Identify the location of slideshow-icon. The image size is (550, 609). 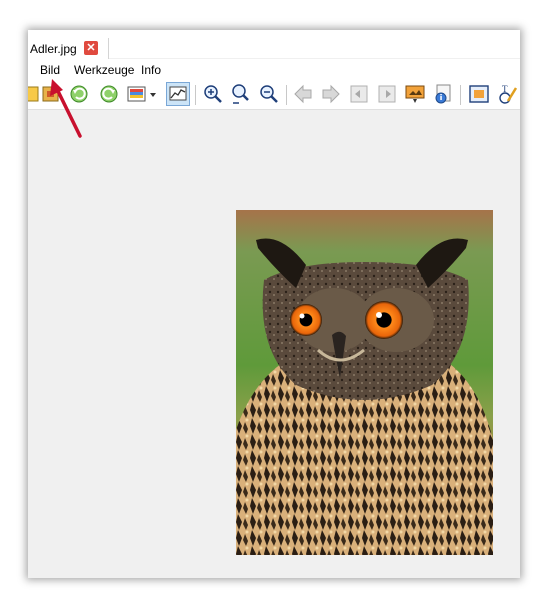
(415, 94).